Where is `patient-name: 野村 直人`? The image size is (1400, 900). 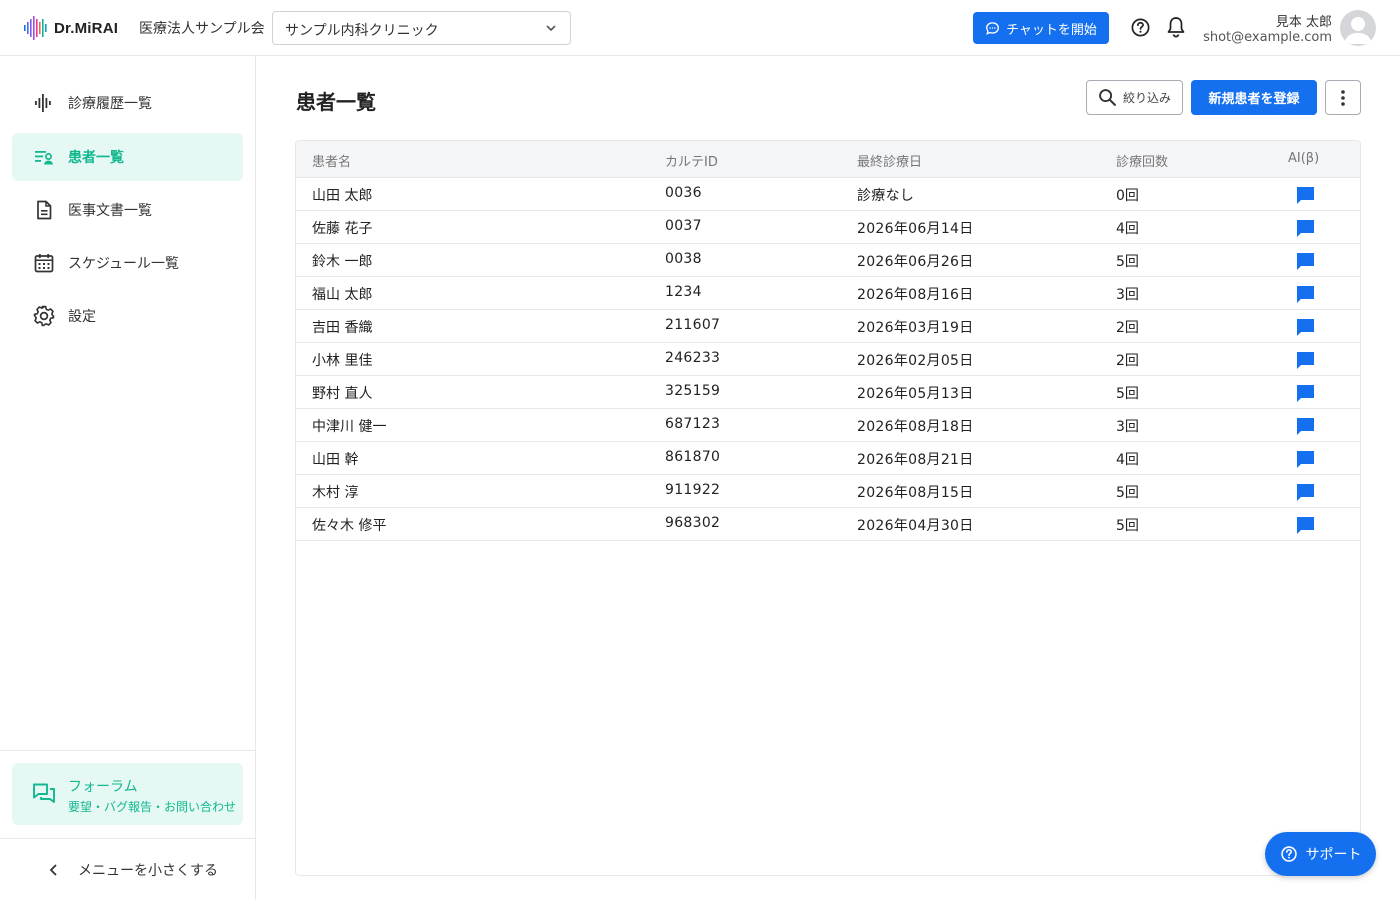 patient-name: 野村 直人 is located at coordinates (342, 394).